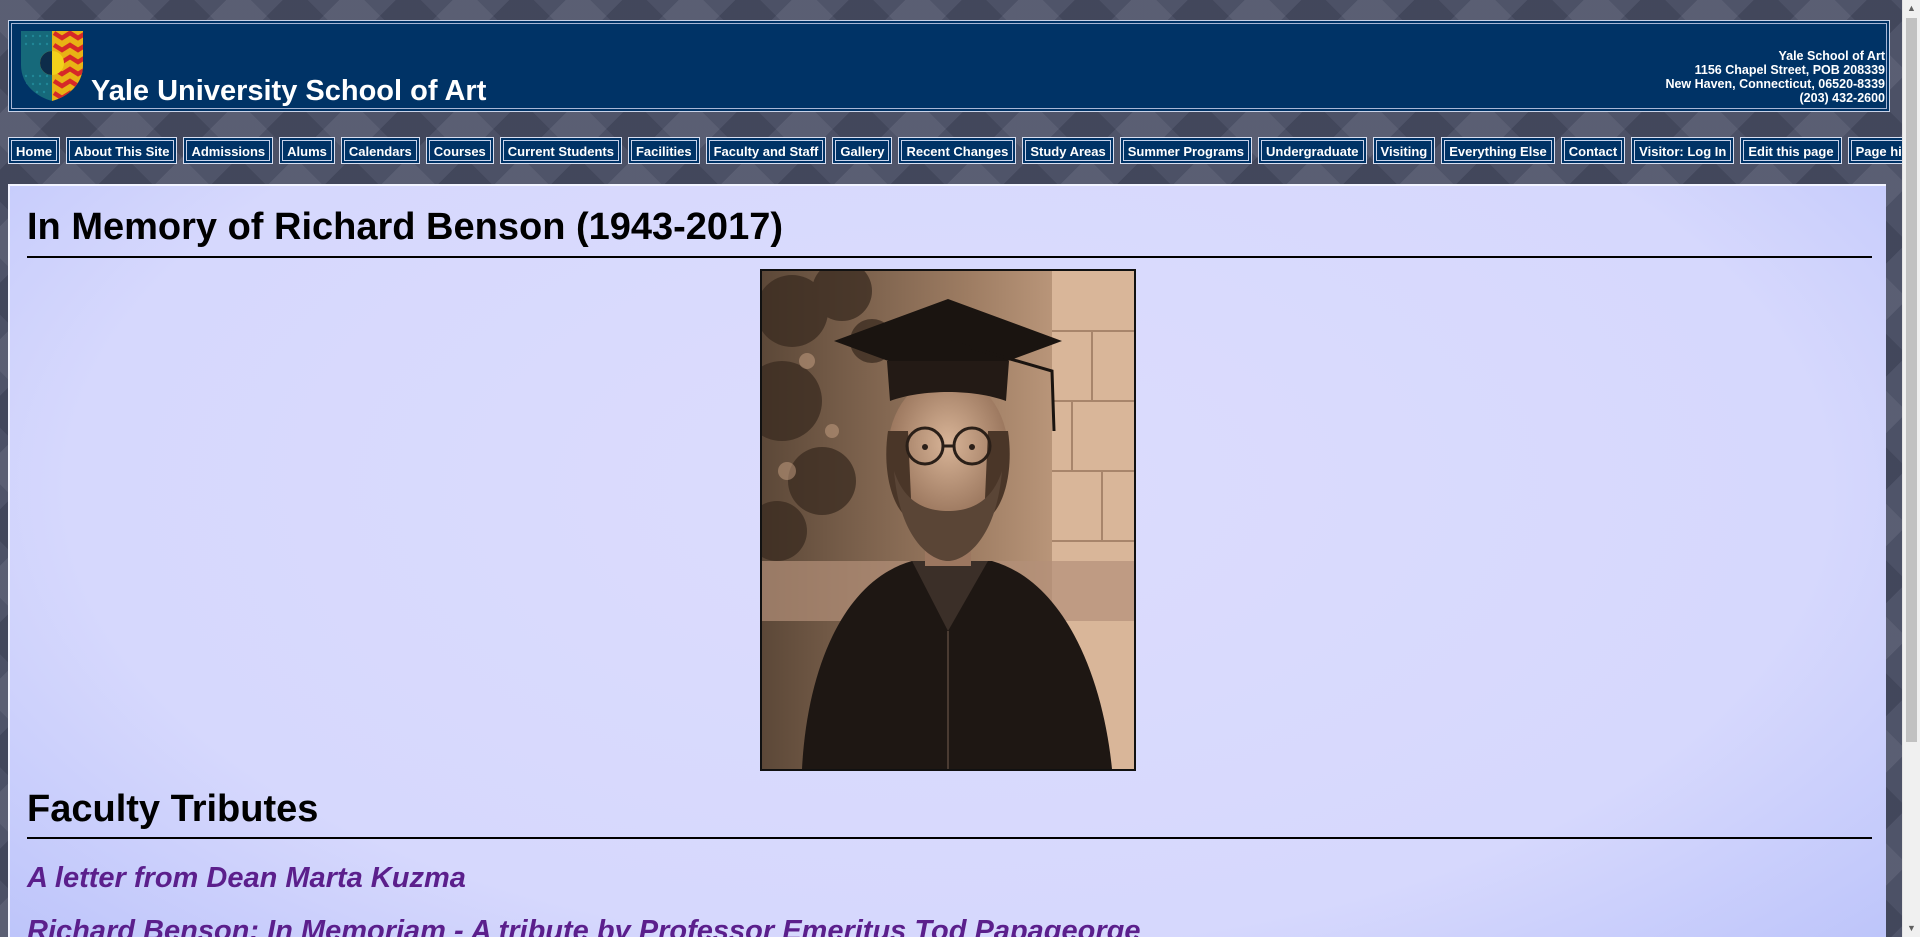 Image resolution: width=1920 pixels, height=937 pixels. What do you see at coordinates (949, 838) in the screenshot?
I see `section-divider` at bounding box center [949, 838].